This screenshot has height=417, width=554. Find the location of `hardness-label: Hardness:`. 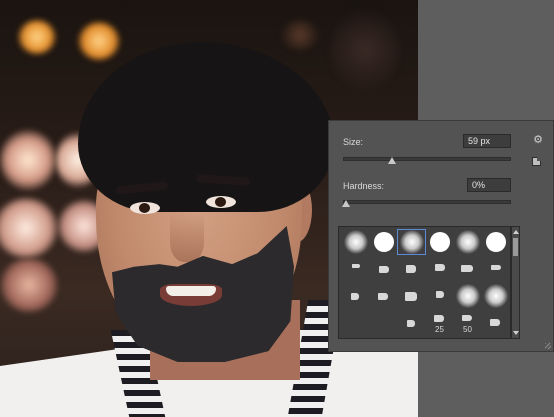

hardness-label: Hardness: is located at coordinates (364, 186).